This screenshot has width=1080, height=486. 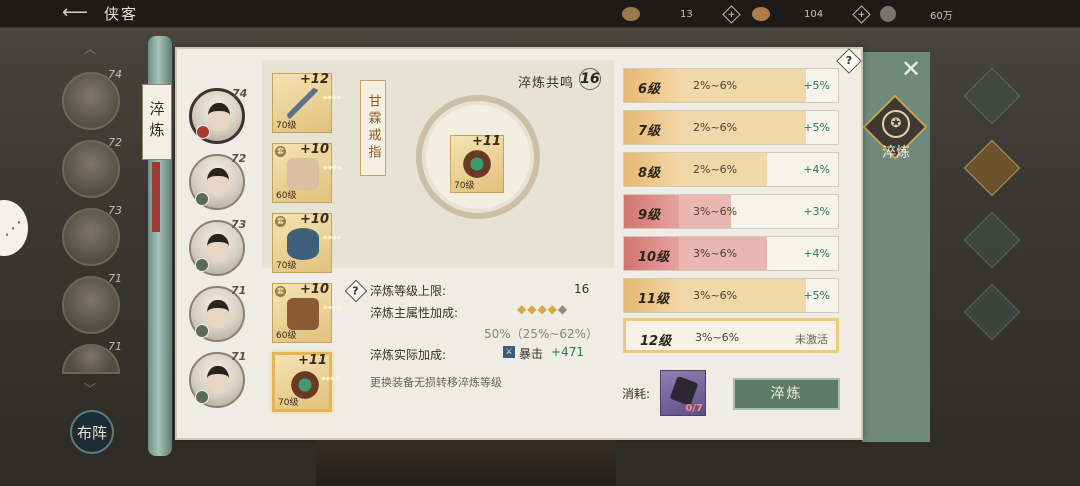 I want to click on equipment-slot-belt: 套 +10 ◆◆◆◆ 70级, so click(x=306, y=242).